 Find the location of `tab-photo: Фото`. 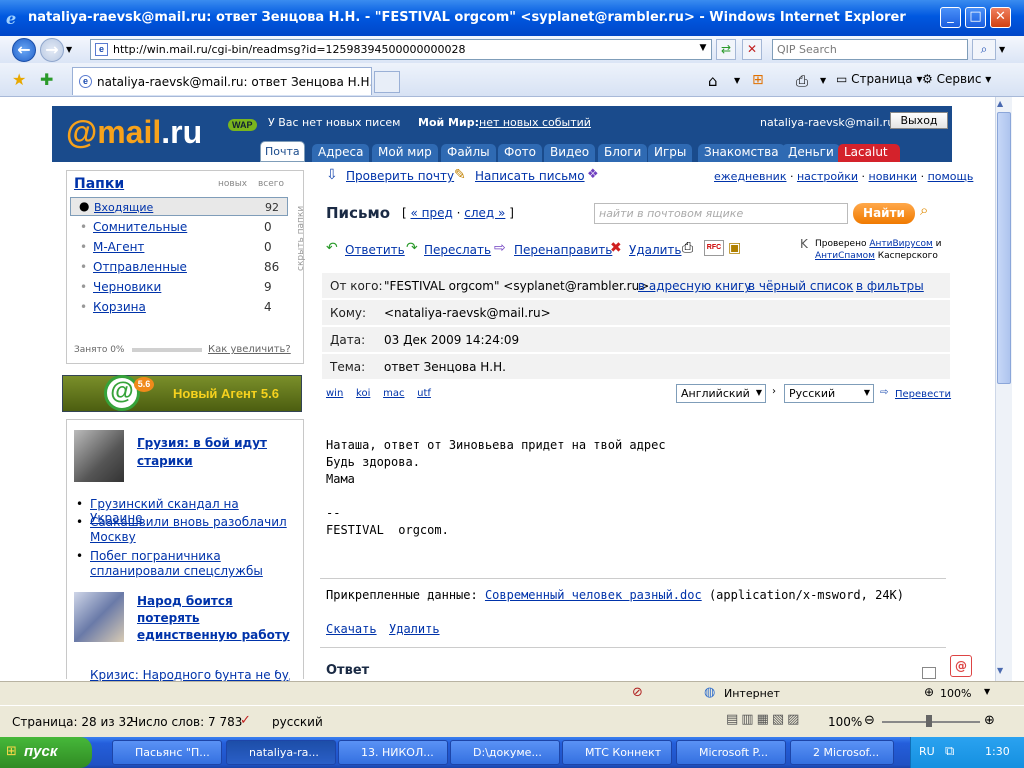

tab-photo: Фото is located at coordinates (520, 153).